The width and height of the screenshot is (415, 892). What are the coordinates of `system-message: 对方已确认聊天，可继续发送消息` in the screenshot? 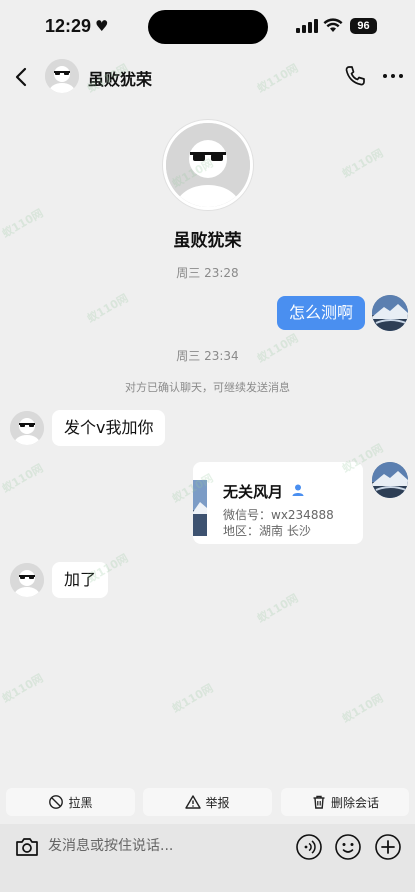 It's located at (207, 387).